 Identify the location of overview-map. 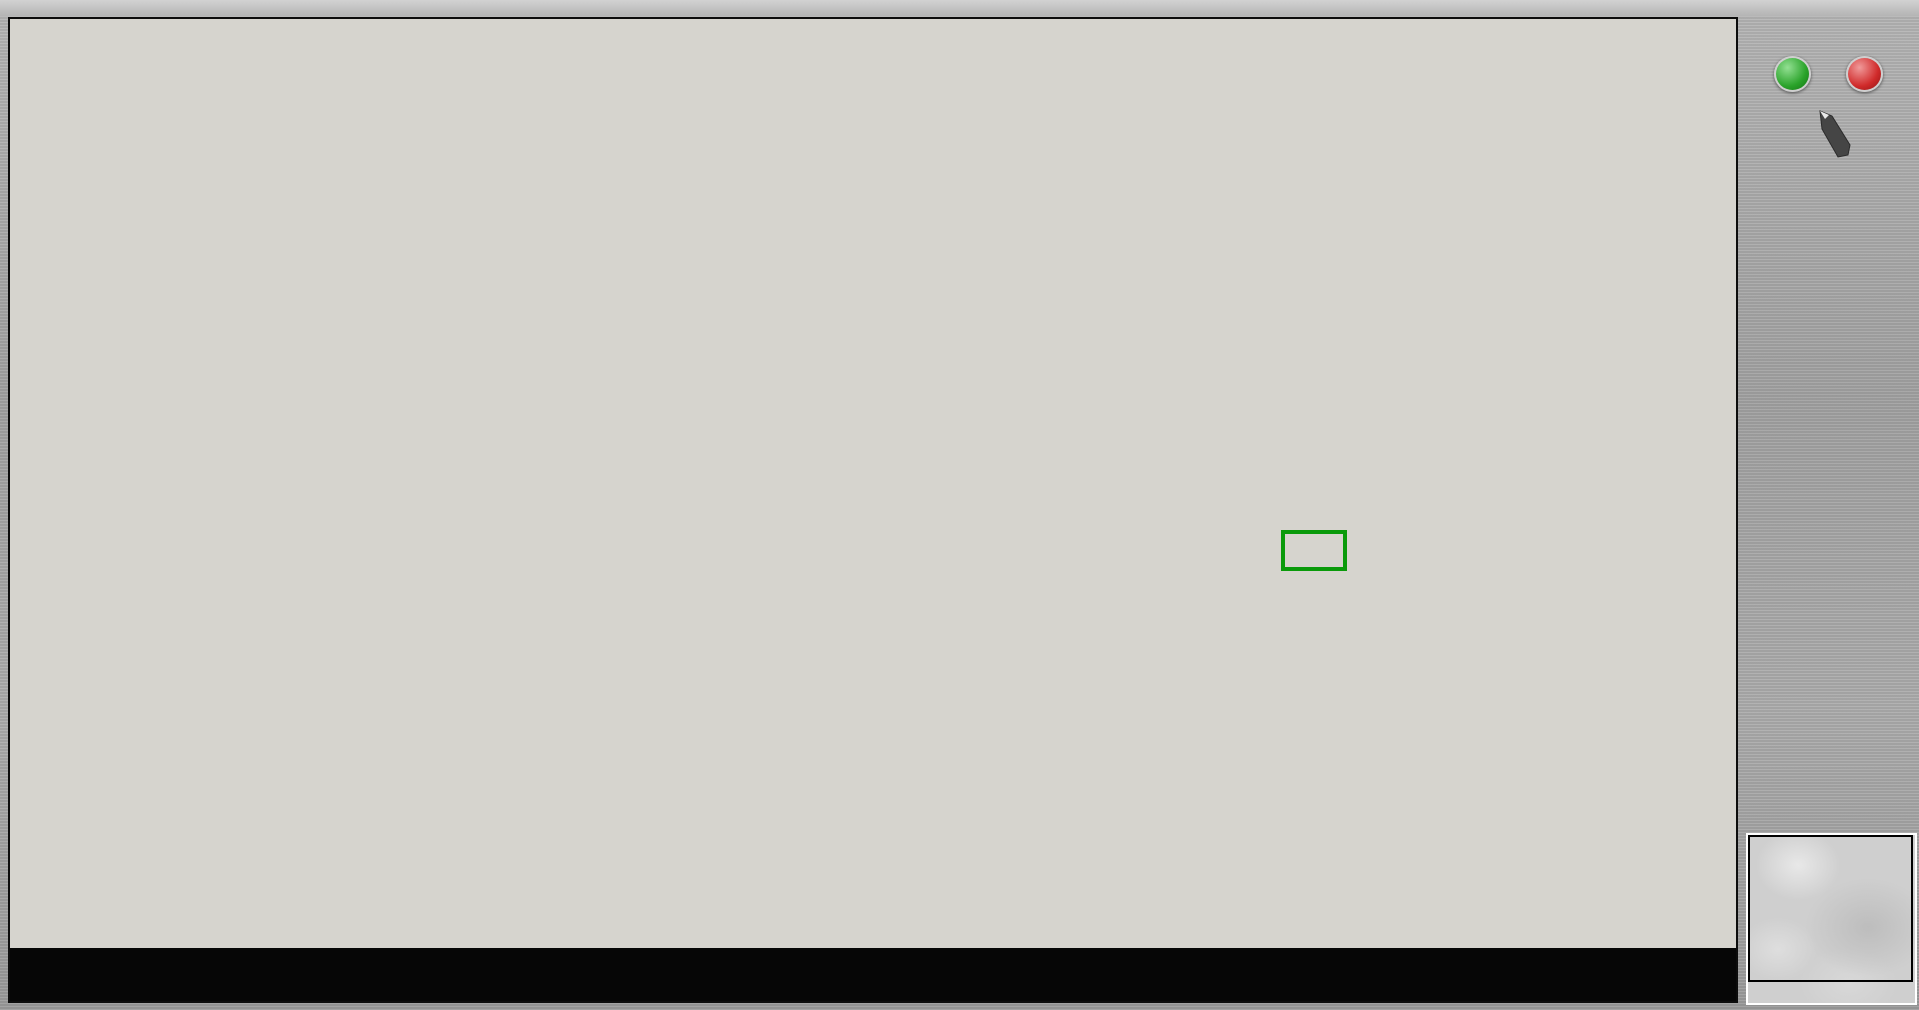
(1831, 919).